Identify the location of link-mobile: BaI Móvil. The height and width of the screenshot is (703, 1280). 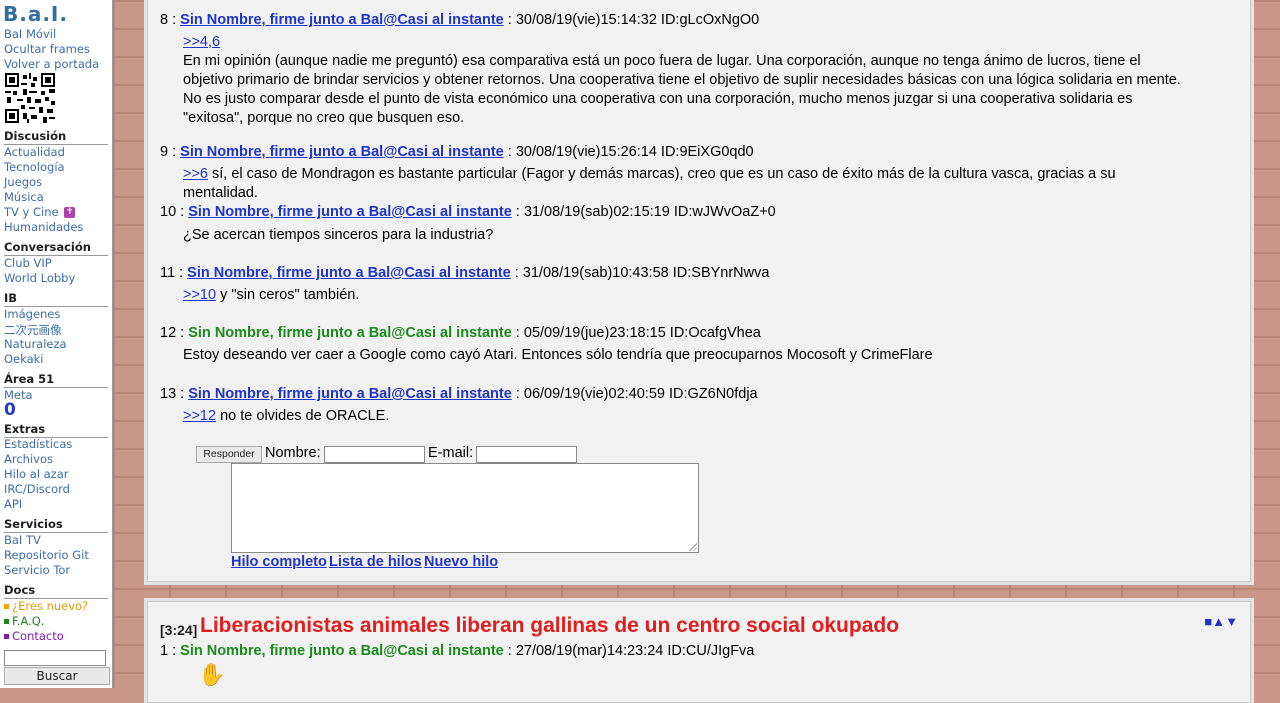
(30, 34).